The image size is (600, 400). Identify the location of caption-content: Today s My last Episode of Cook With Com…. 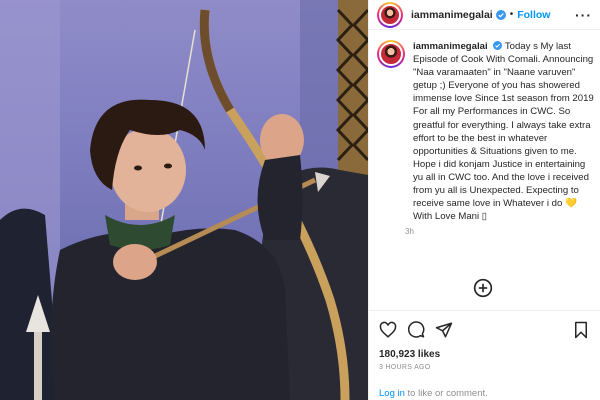
(503, 125).